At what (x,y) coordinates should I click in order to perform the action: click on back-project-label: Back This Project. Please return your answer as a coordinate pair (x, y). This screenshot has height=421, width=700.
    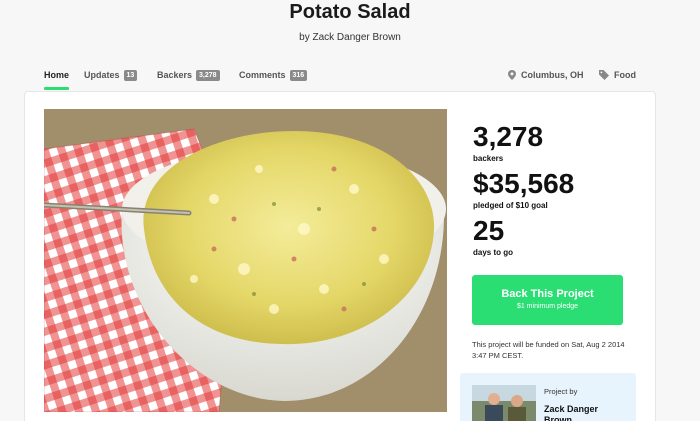
    Looking at the image, I should click on (547, 294).